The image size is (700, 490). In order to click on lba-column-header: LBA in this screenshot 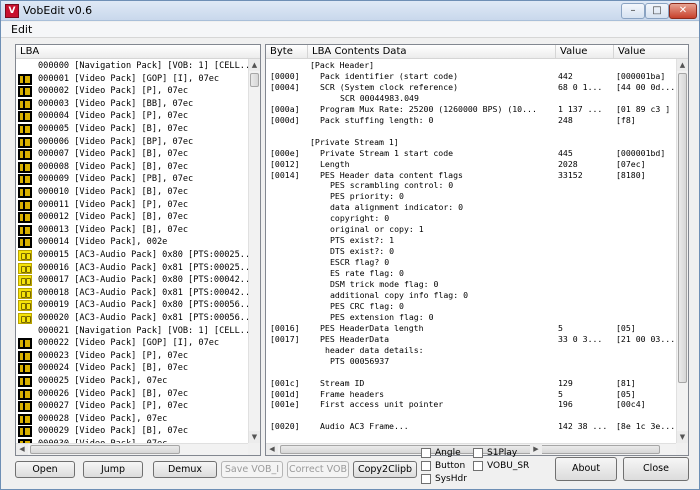, I will do `click(138, 52)`.